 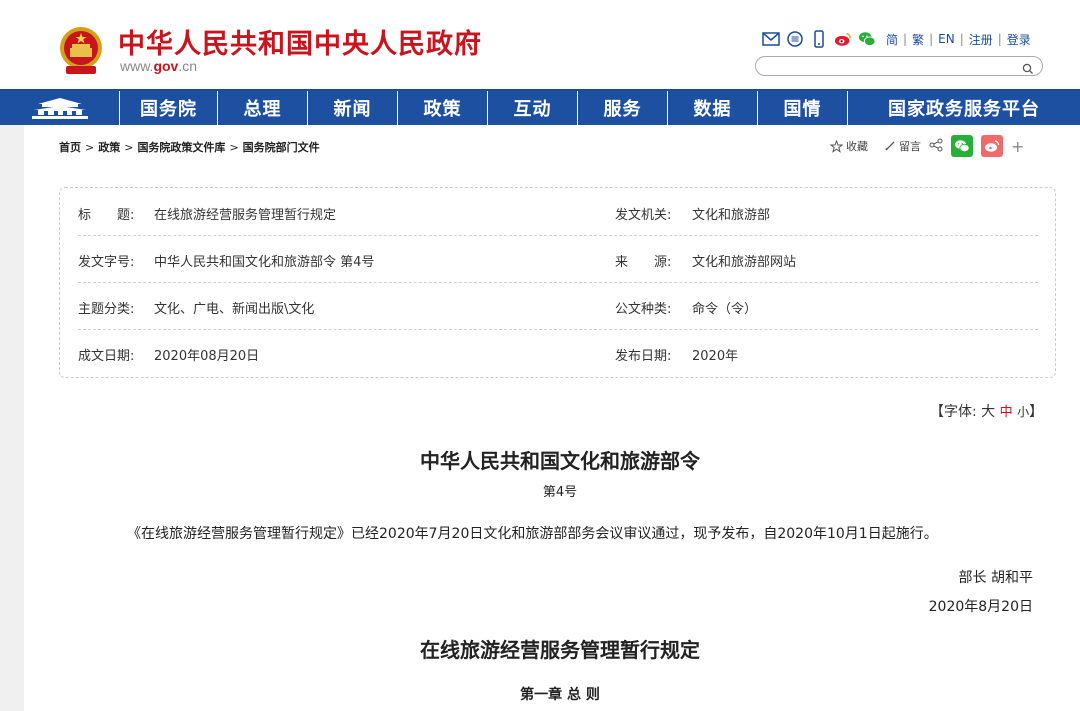 What do you see at coordinates (946, 39) in the screenshot?
I see `lang-english-link: EN` at bounding box center [946, 39].